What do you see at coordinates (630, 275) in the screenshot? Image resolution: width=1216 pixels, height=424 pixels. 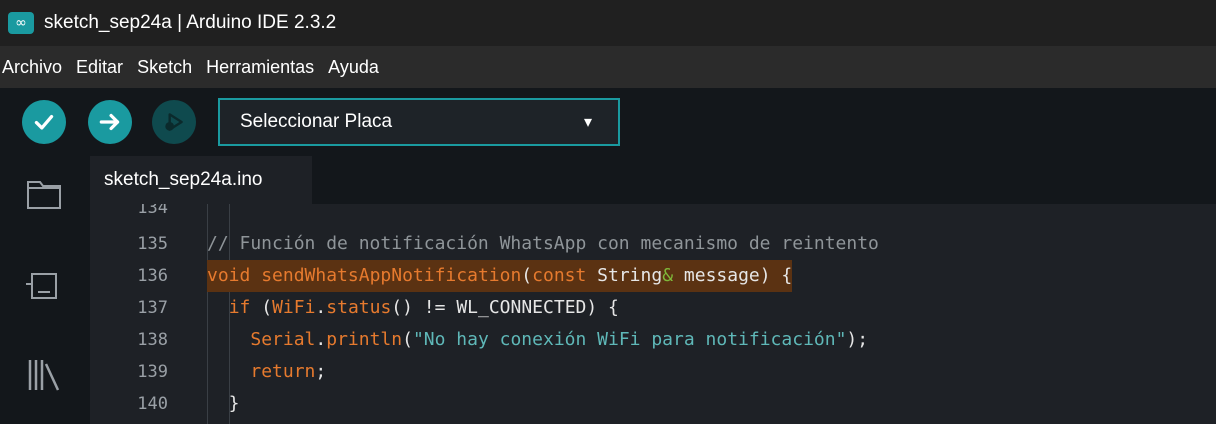 I see `code-token: String` at bounding box center [630, 275].